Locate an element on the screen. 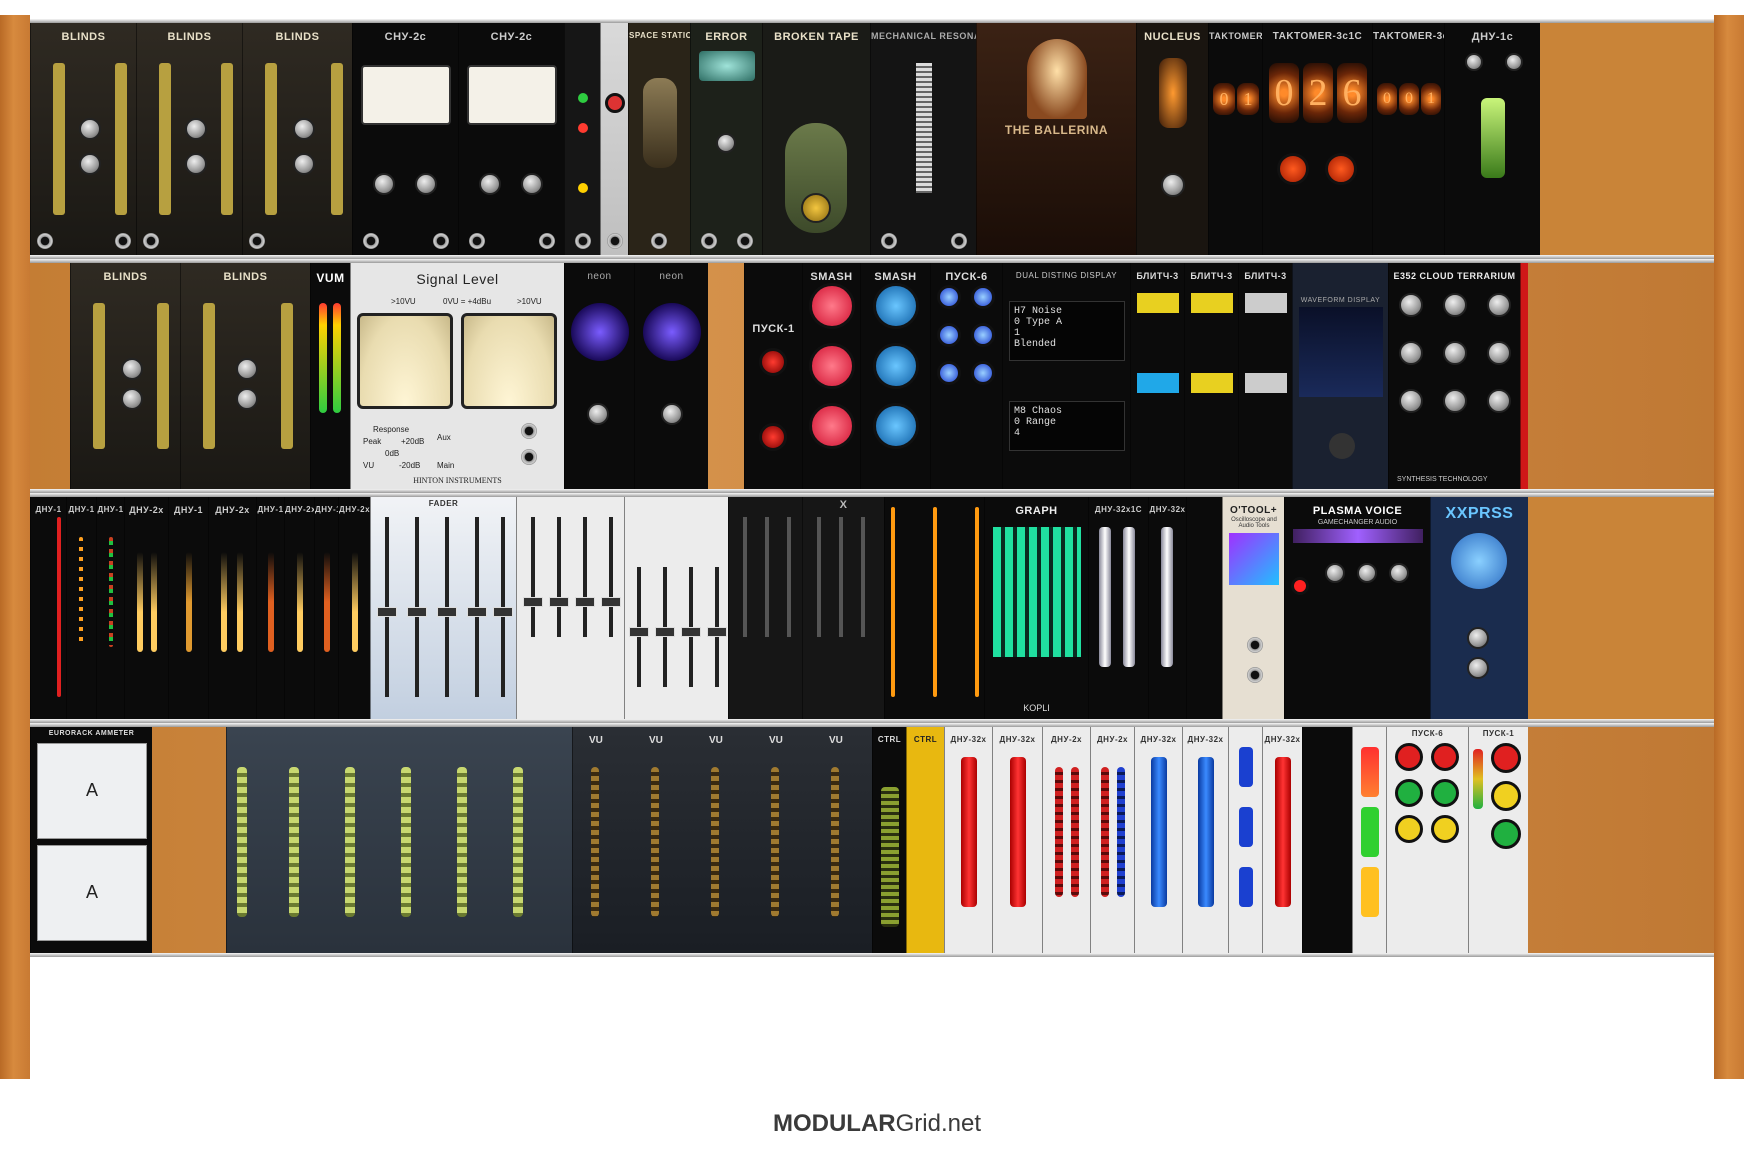 The height and width of the screenshot is (1152, 1754). pitch-button is located at coordinates (1300, 586).